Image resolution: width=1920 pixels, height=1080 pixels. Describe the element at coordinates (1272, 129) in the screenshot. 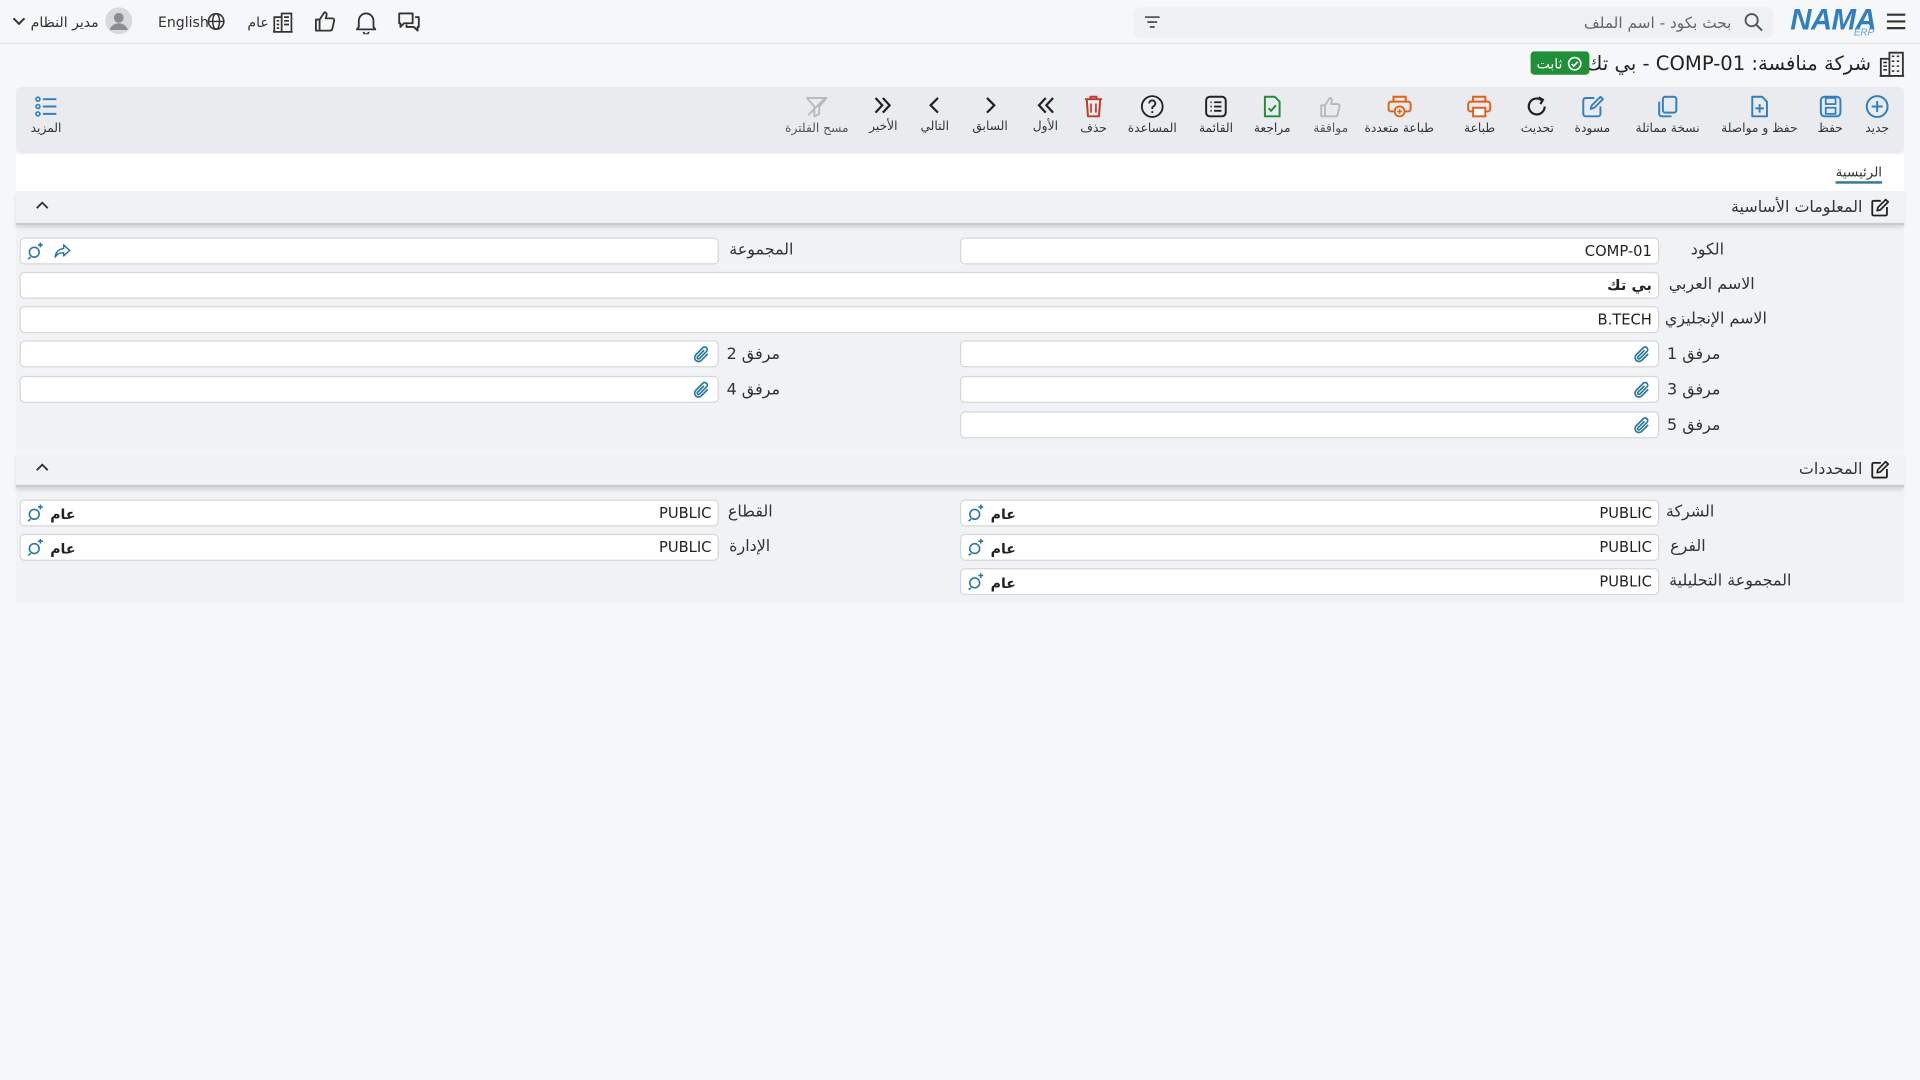

I see `review-button-label: مراجعة` at that location.